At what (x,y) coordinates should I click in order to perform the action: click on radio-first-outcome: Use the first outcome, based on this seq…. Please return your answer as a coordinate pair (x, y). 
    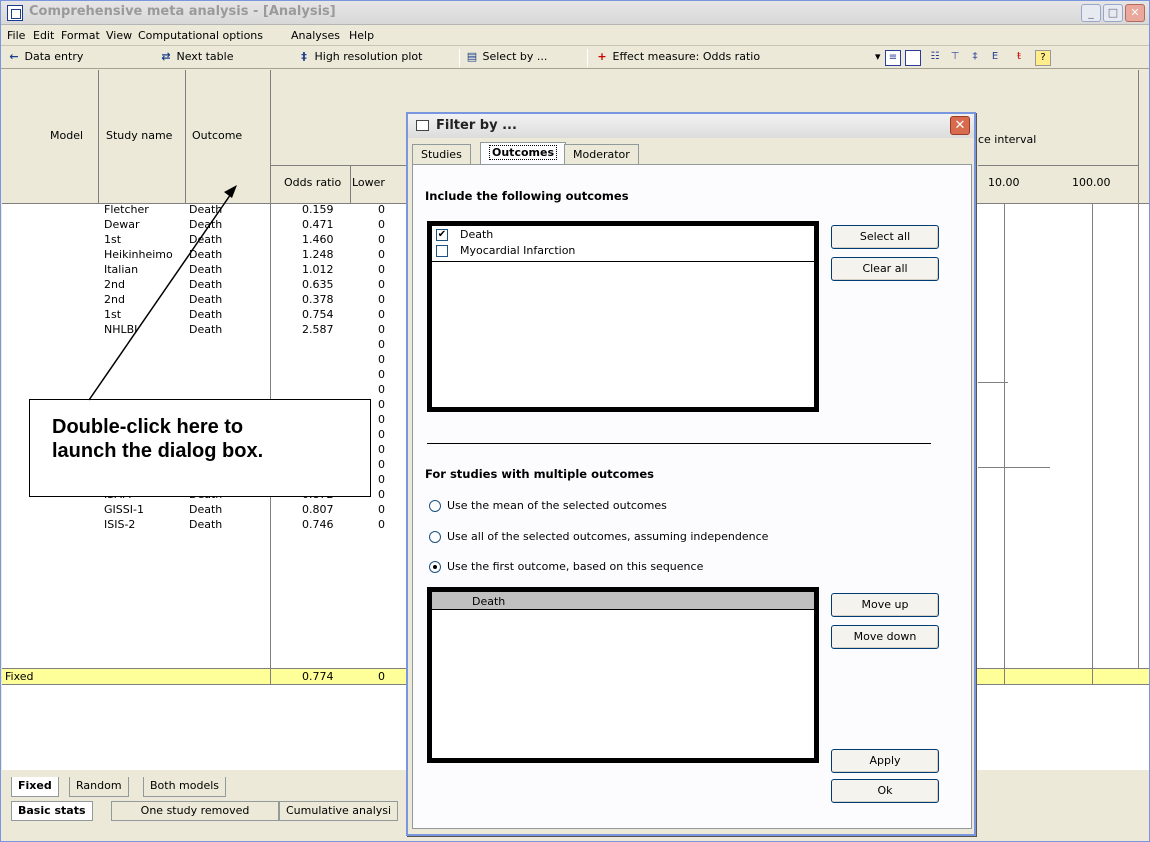
    Looking at the image, I should click on (566, 566).